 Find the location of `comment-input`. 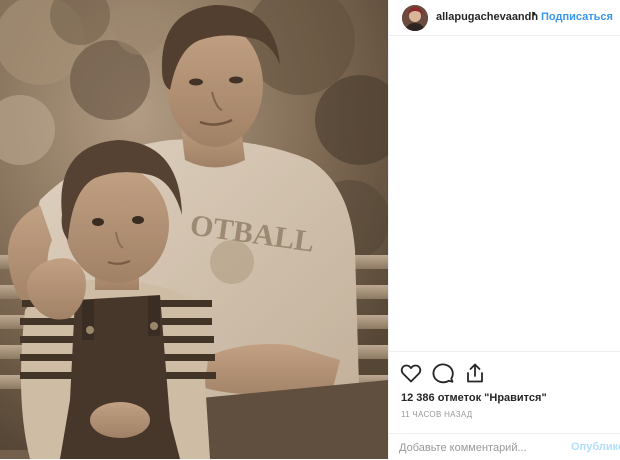

comment-input is located at coordinates (479, 448).